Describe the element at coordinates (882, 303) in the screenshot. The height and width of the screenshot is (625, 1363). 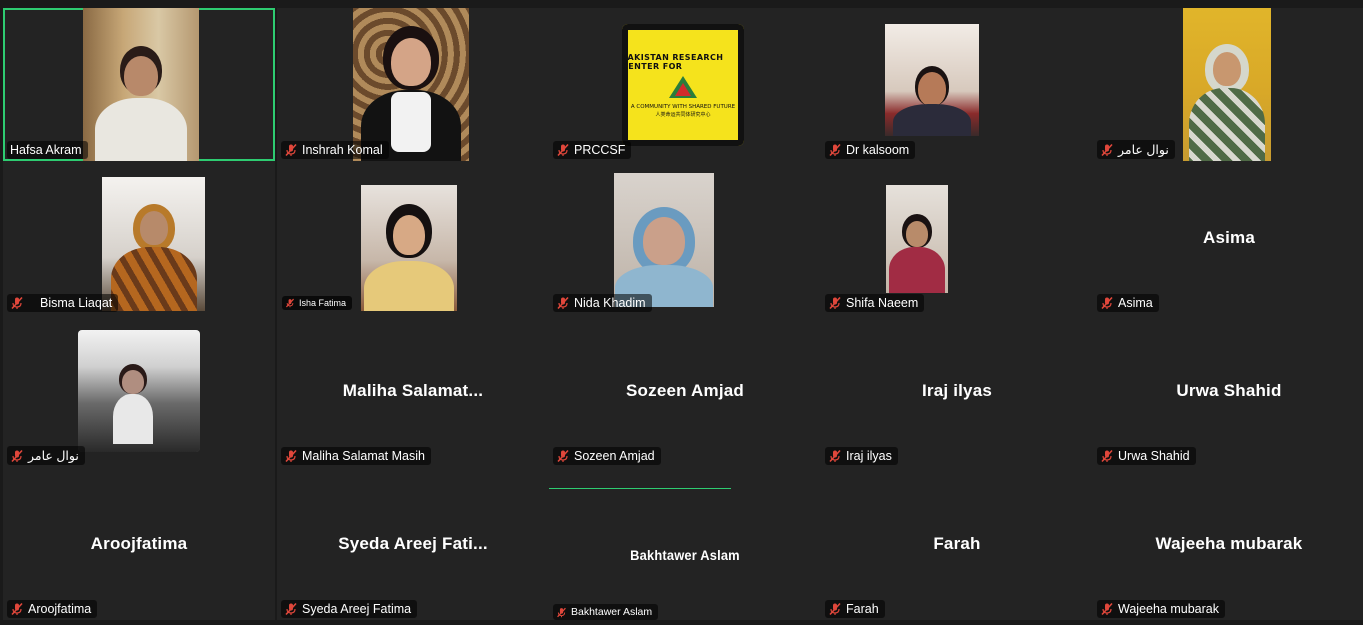
I see `participant-name: Shifa Naeem` at that location.